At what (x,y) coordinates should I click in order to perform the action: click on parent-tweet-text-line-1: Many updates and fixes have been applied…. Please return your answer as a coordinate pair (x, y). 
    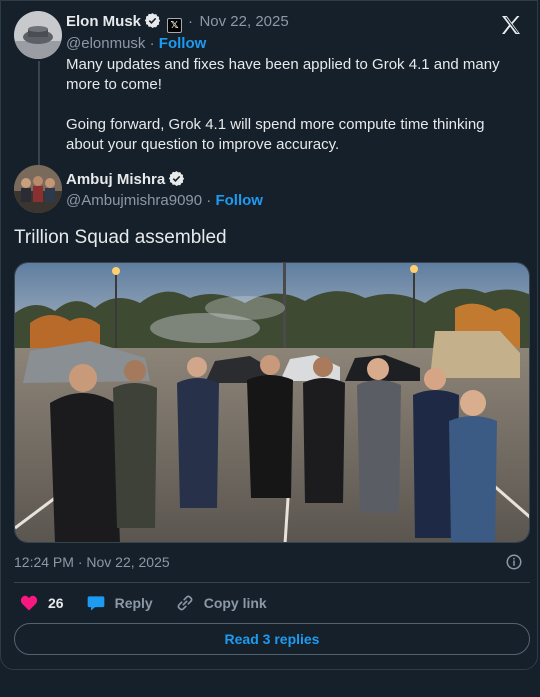
    Looking at the image, I should click on (283, 64).